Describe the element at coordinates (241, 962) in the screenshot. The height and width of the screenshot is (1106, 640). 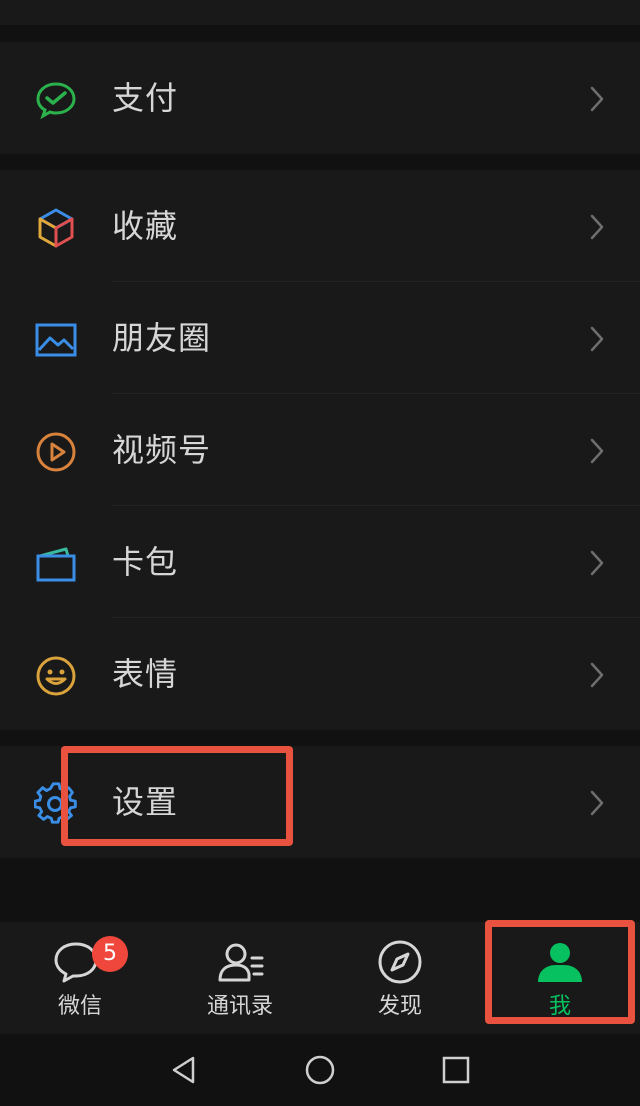
I see `contacts-icon` at that location.